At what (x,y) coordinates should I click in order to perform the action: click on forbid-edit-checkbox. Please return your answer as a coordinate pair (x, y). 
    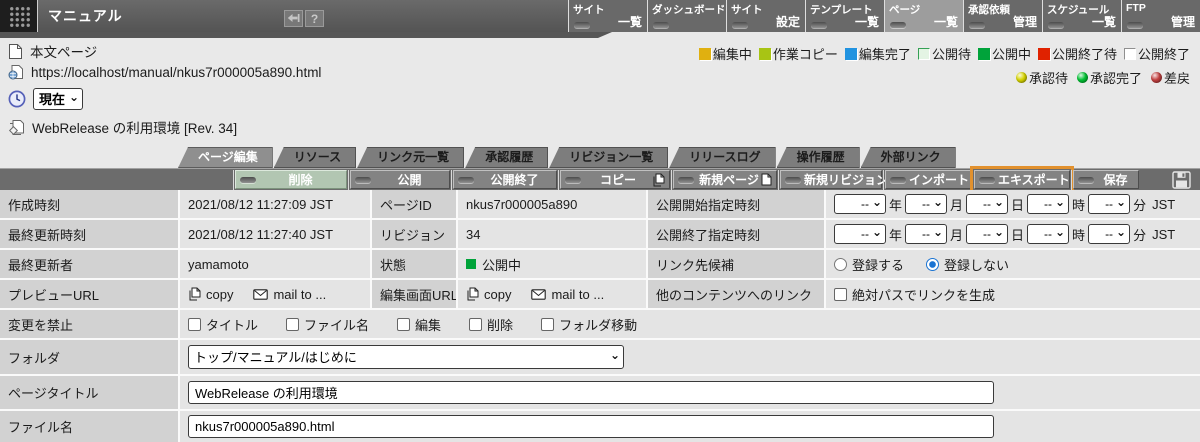
    Looking at the image, I should click on (404, 324).